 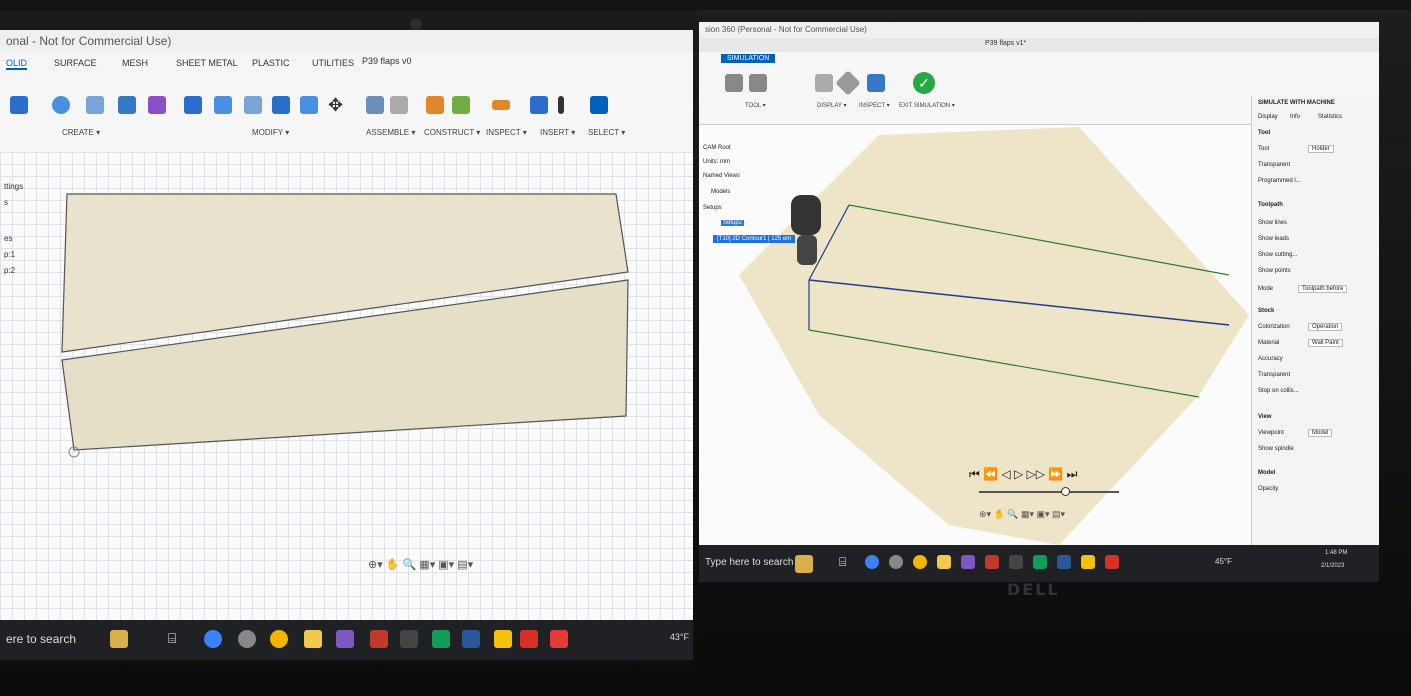 I want to click on group-display: DISPLAY ▾, so click(x=831, y=105).